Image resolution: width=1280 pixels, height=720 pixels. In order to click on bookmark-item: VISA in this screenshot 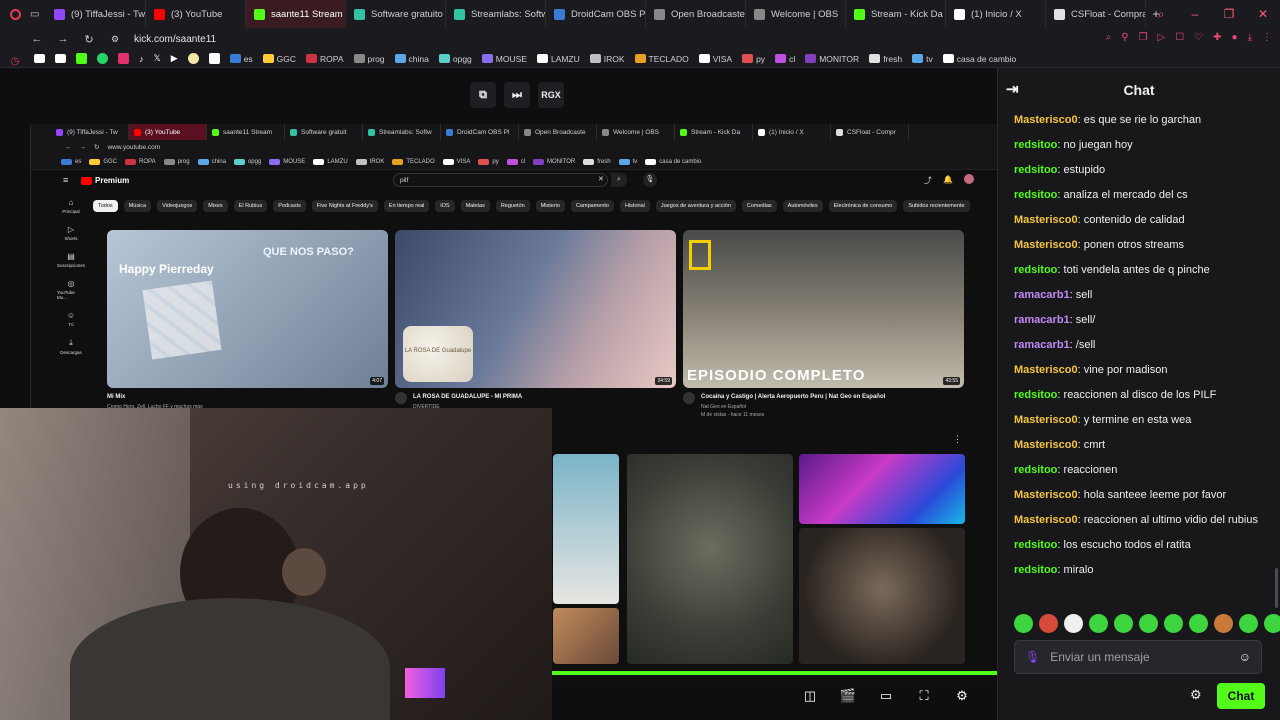, I will do `click(715, 59)`.